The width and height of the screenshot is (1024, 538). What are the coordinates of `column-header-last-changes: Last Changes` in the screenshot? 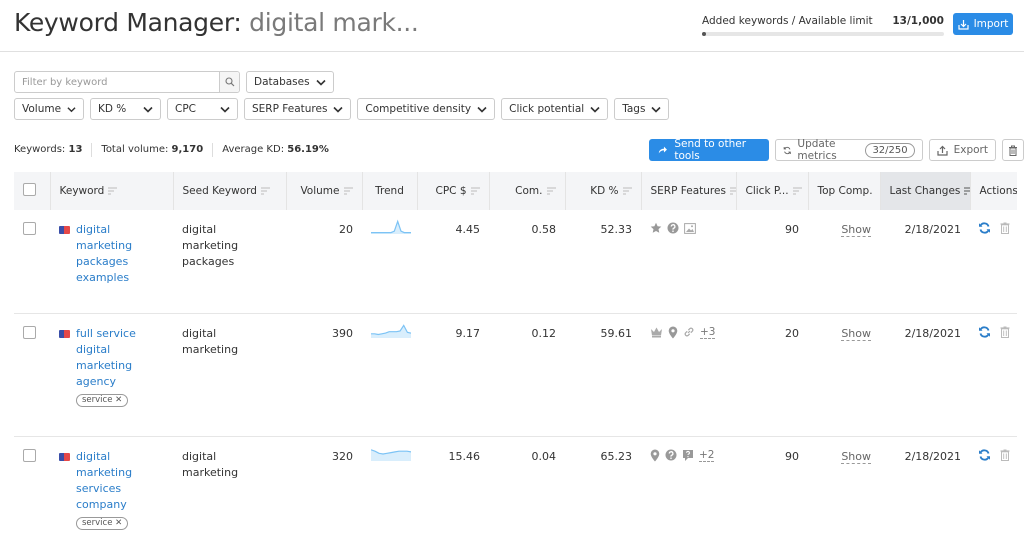 It's located at (925, 191).